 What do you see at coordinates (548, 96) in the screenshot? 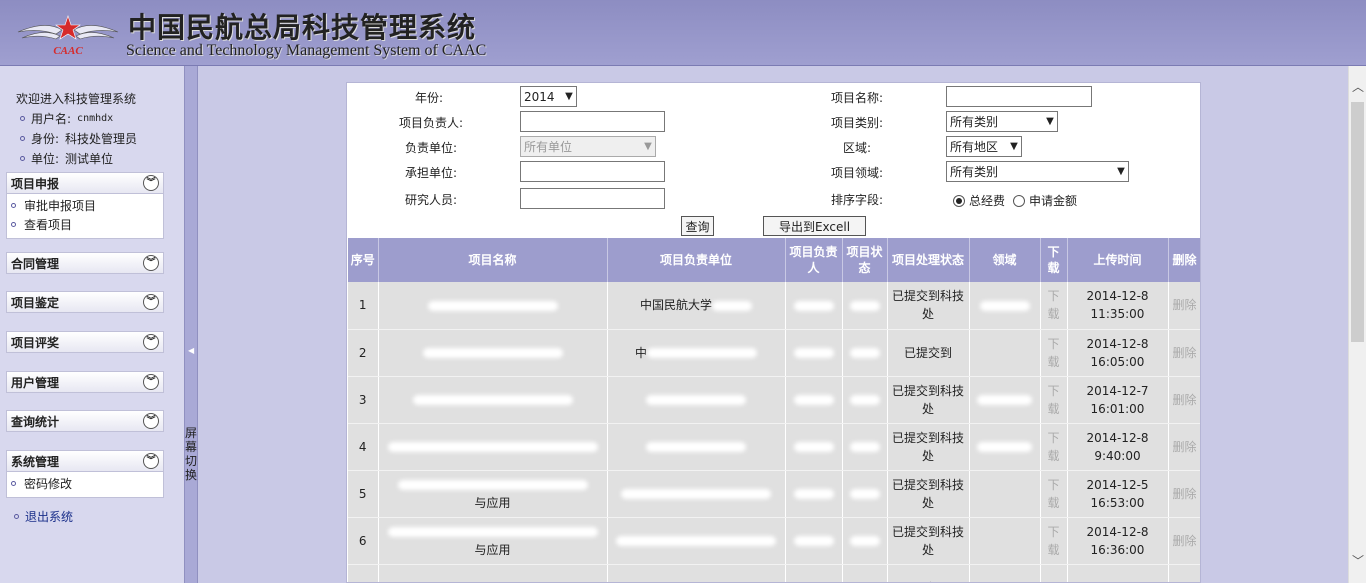
I see `year-select: 2014 ▼` at bounding box center [548, 96].